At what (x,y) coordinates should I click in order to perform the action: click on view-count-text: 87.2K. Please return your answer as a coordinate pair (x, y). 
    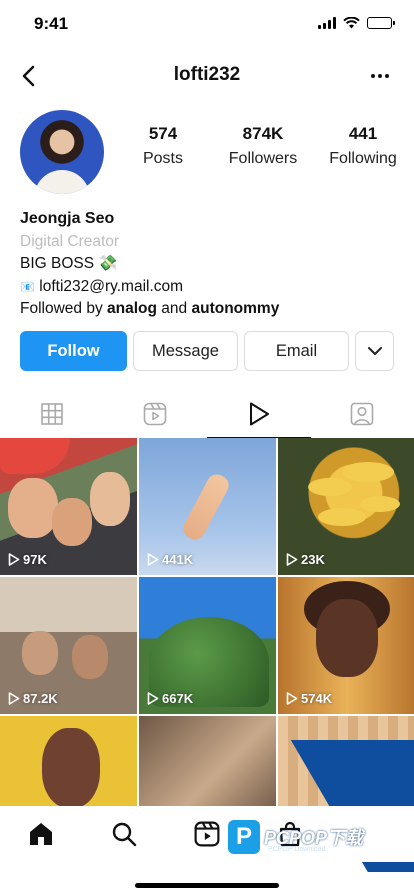
    Looking at the image, I should click on (40, 698).